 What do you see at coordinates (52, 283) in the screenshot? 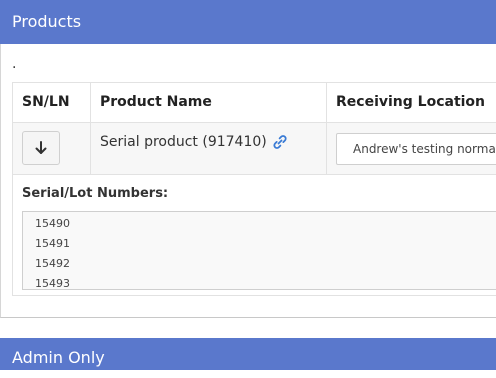
I see `serial-number-line: 15493` at bounding box center [52, 283].